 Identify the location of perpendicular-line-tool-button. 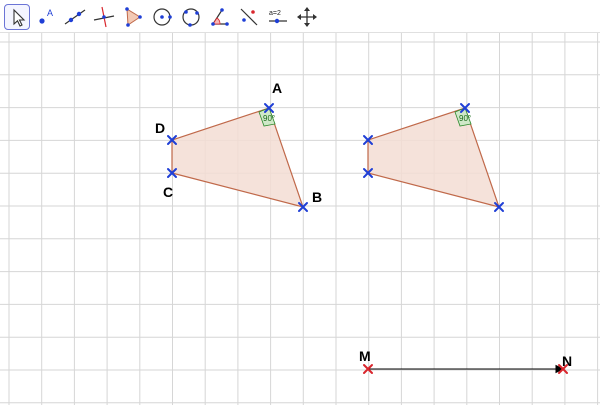
(104, 17).